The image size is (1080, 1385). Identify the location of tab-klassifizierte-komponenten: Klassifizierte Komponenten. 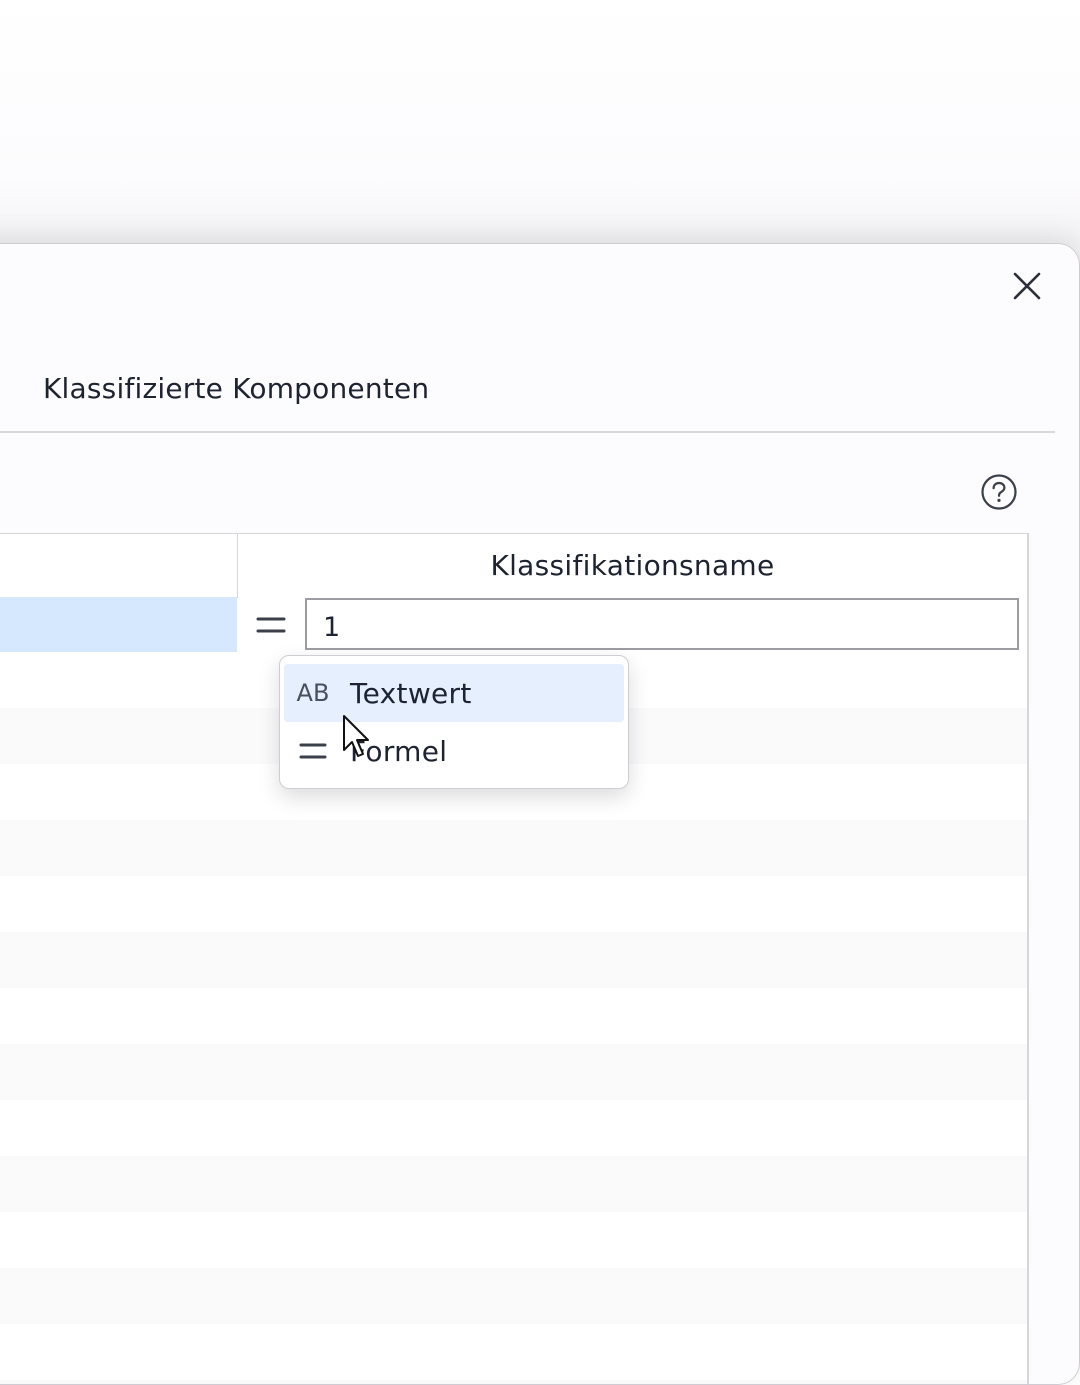
(236, 388).